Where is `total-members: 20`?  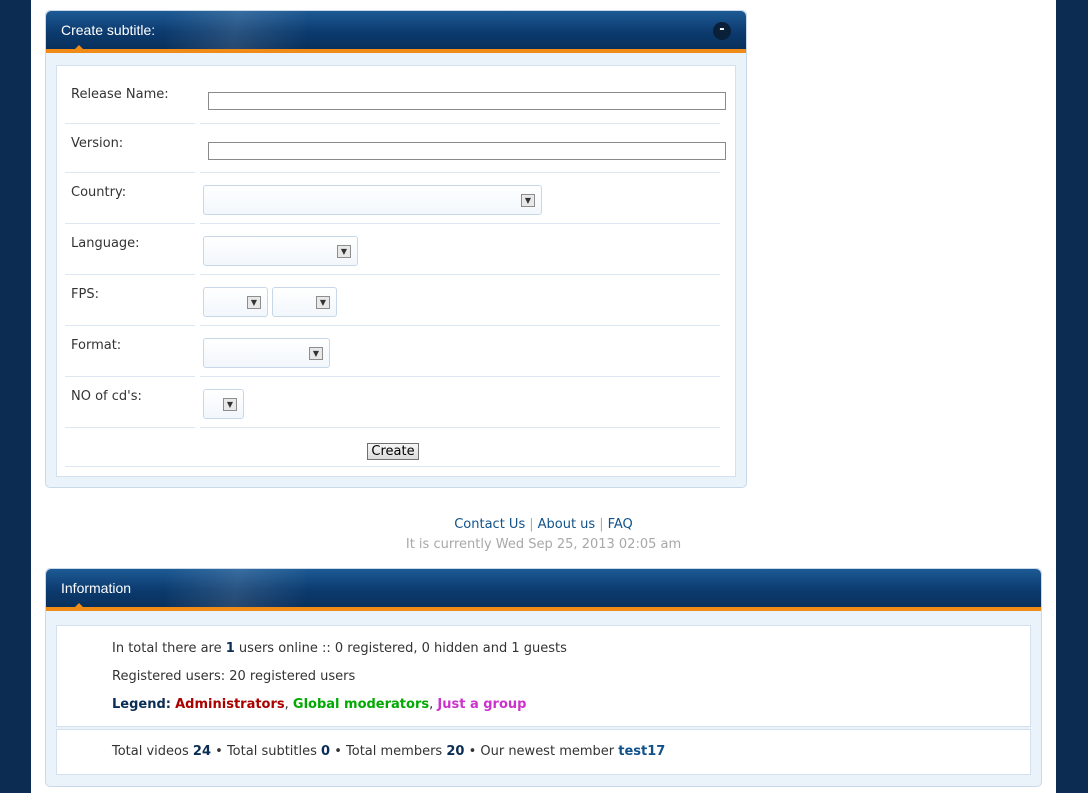 total-members: 20 is located at coordinates (455, 751).